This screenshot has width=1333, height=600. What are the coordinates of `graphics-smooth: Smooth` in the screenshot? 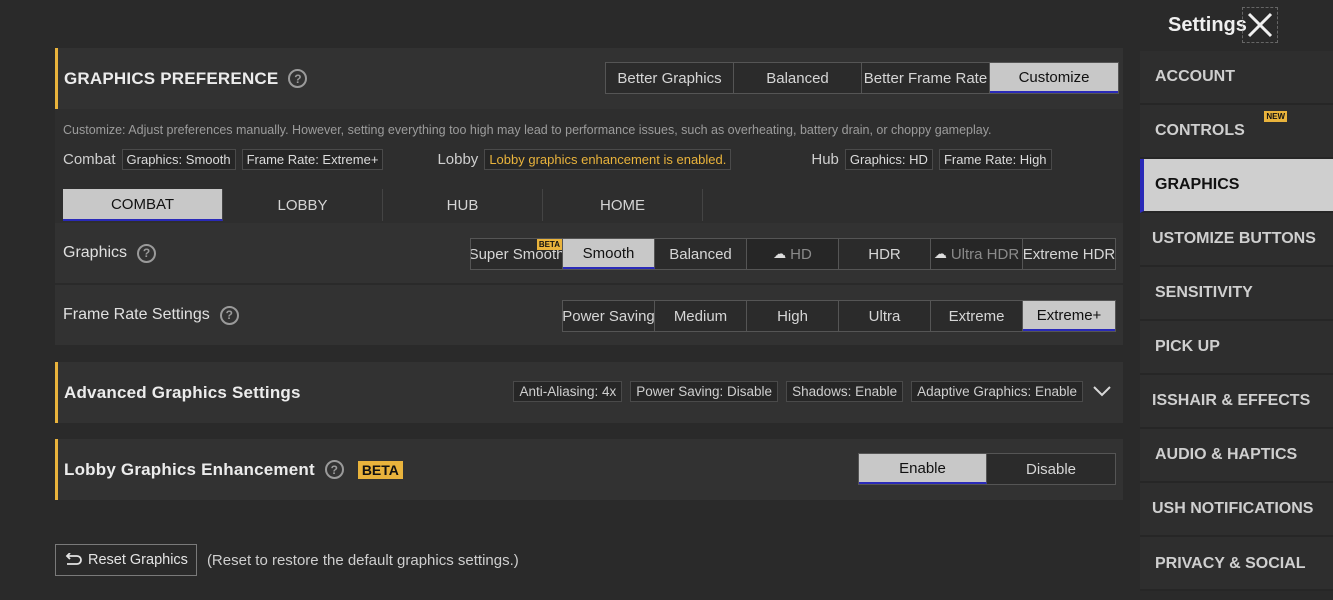 It's located at (609, 254).